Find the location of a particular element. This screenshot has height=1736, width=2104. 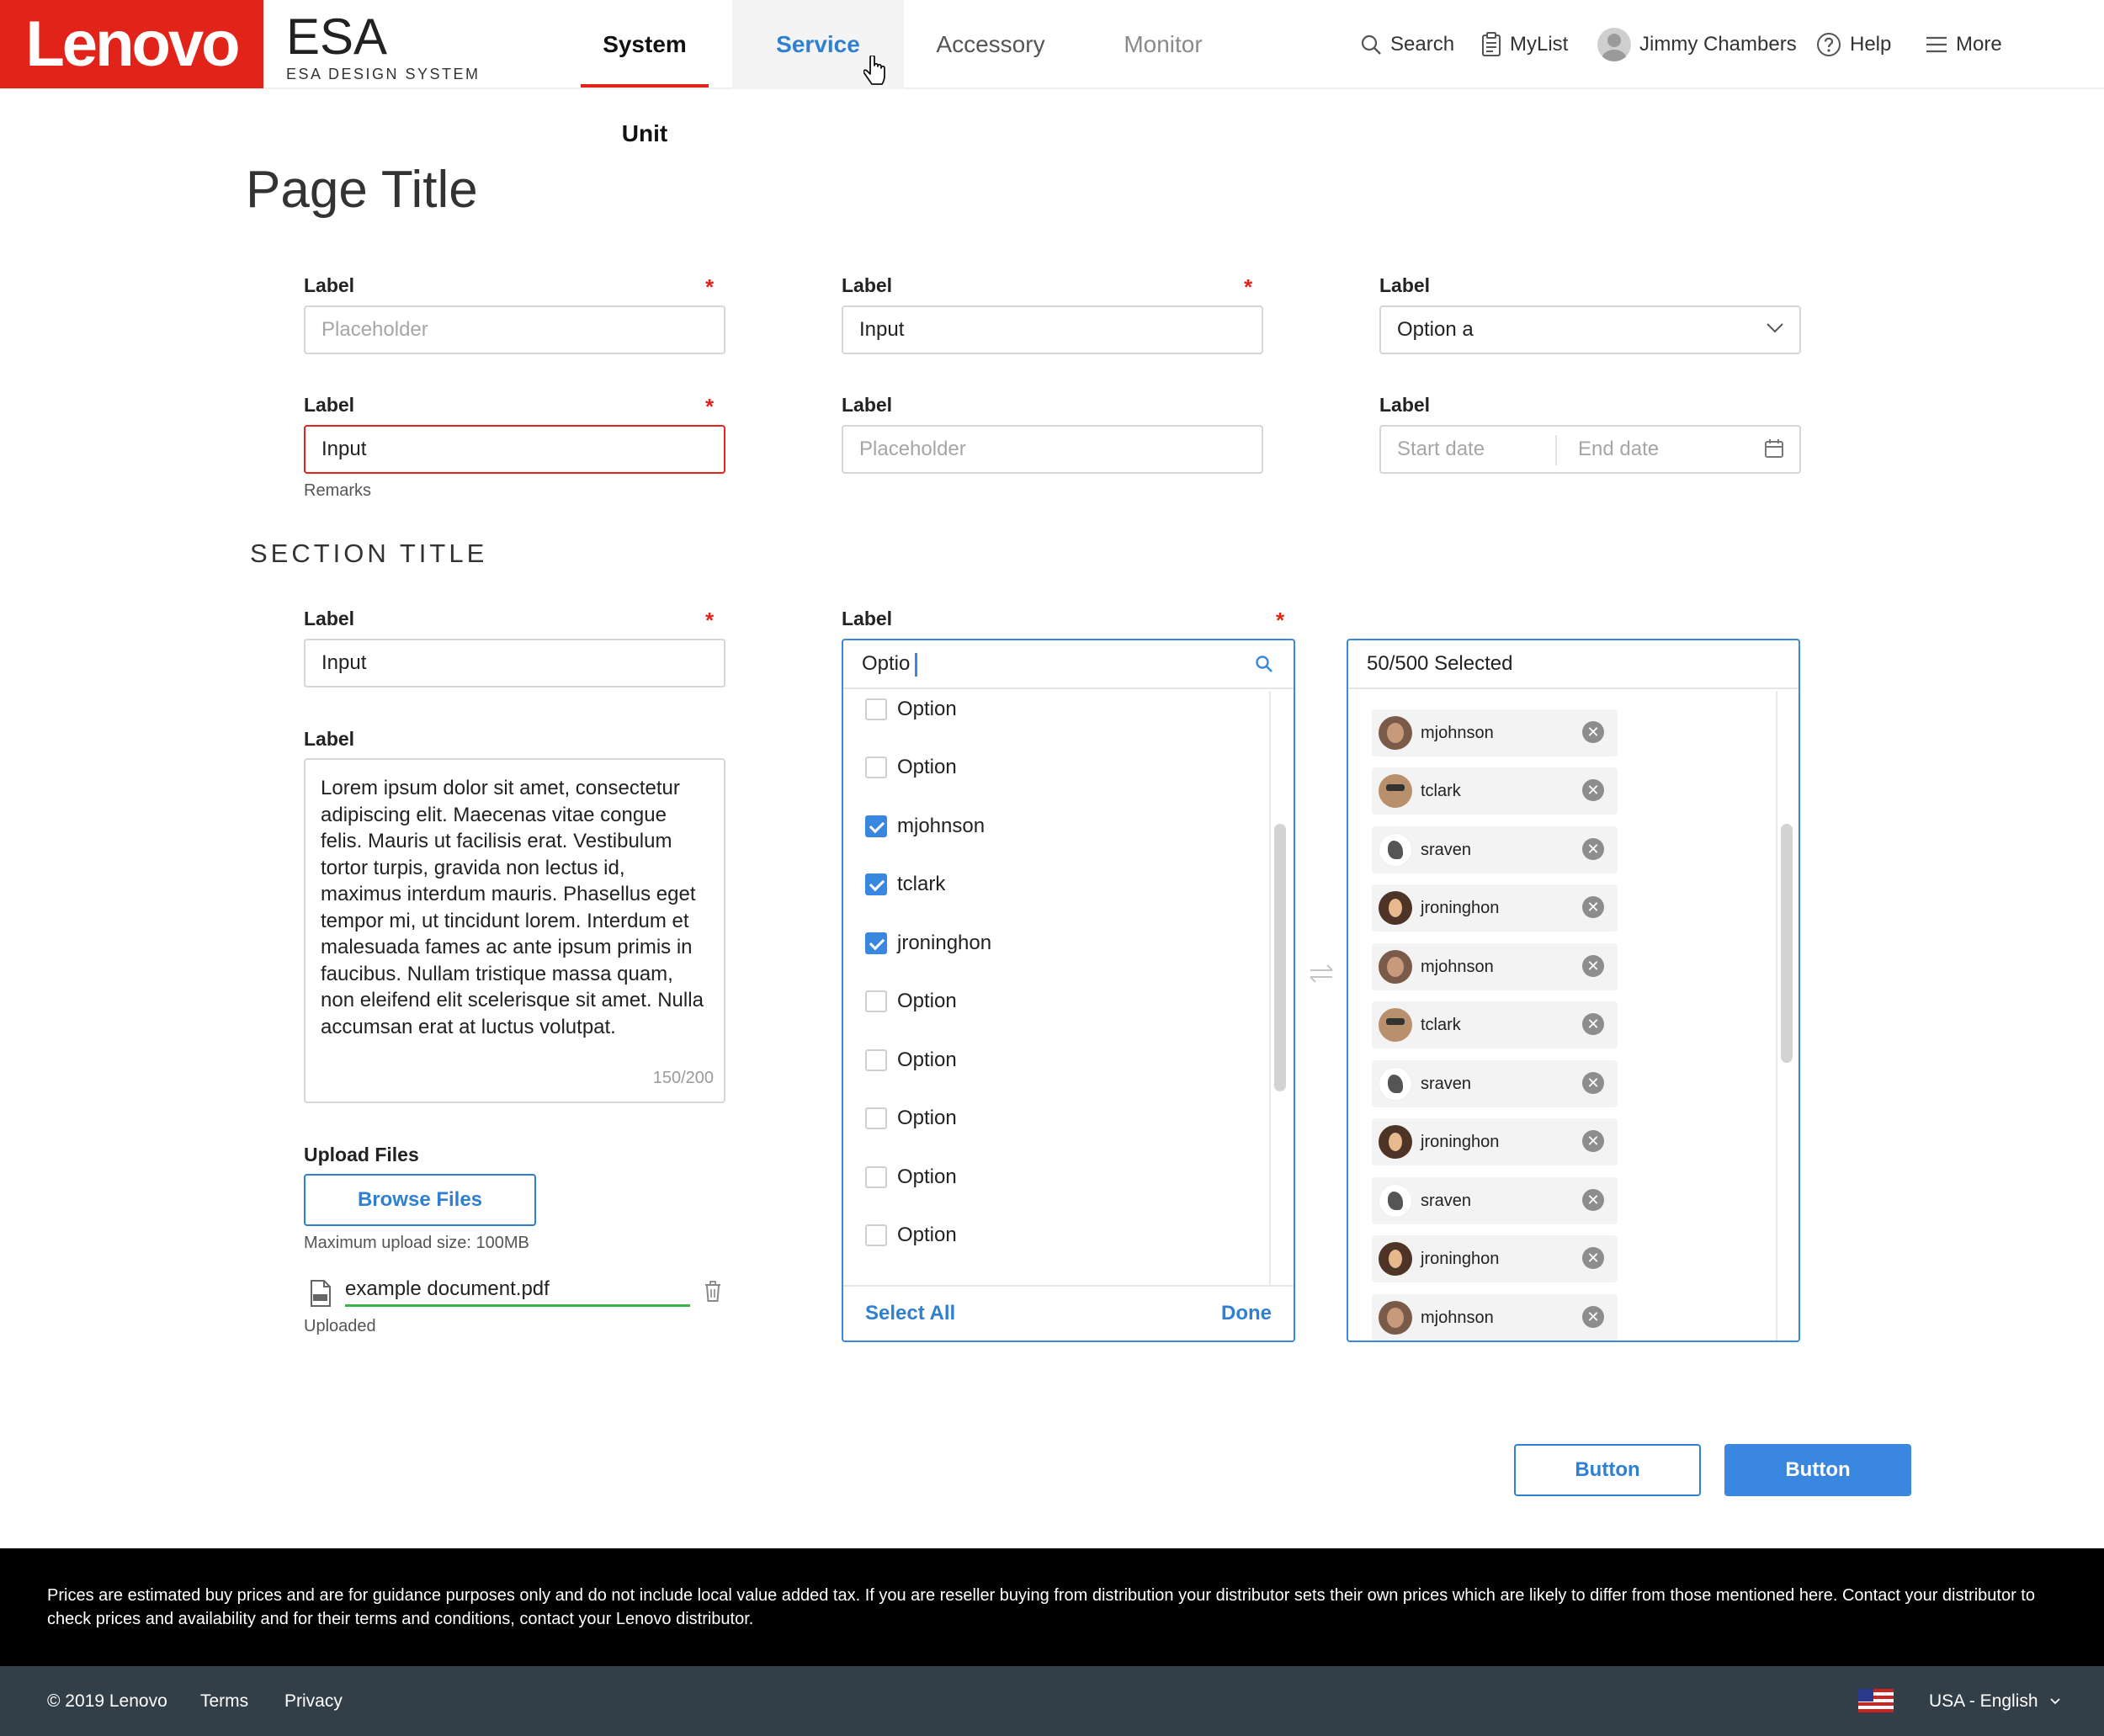

uploaded-file-name: example document.pdf is located at coordinates (447, 1289).